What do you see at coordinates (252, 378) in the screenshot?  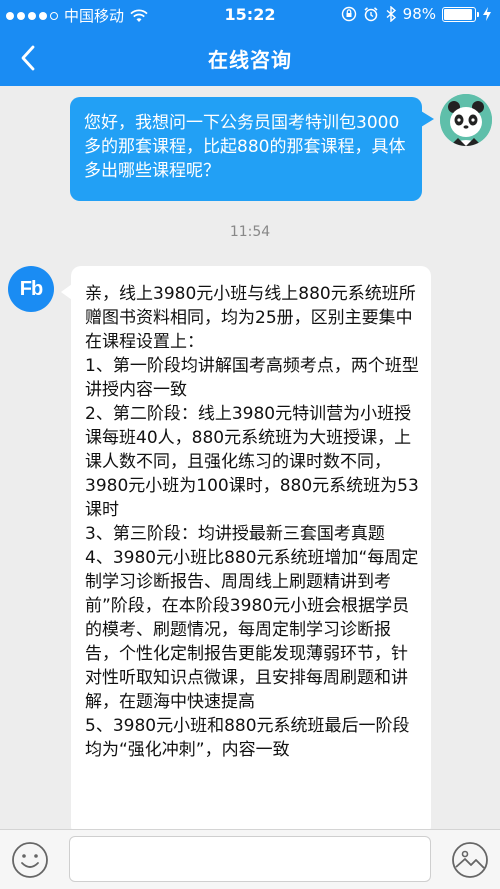 I see `agent-message-line: 1、第一阶段均讲解国考高频考点，两个班型讲授内容一致` at bounding box center [252, 378].